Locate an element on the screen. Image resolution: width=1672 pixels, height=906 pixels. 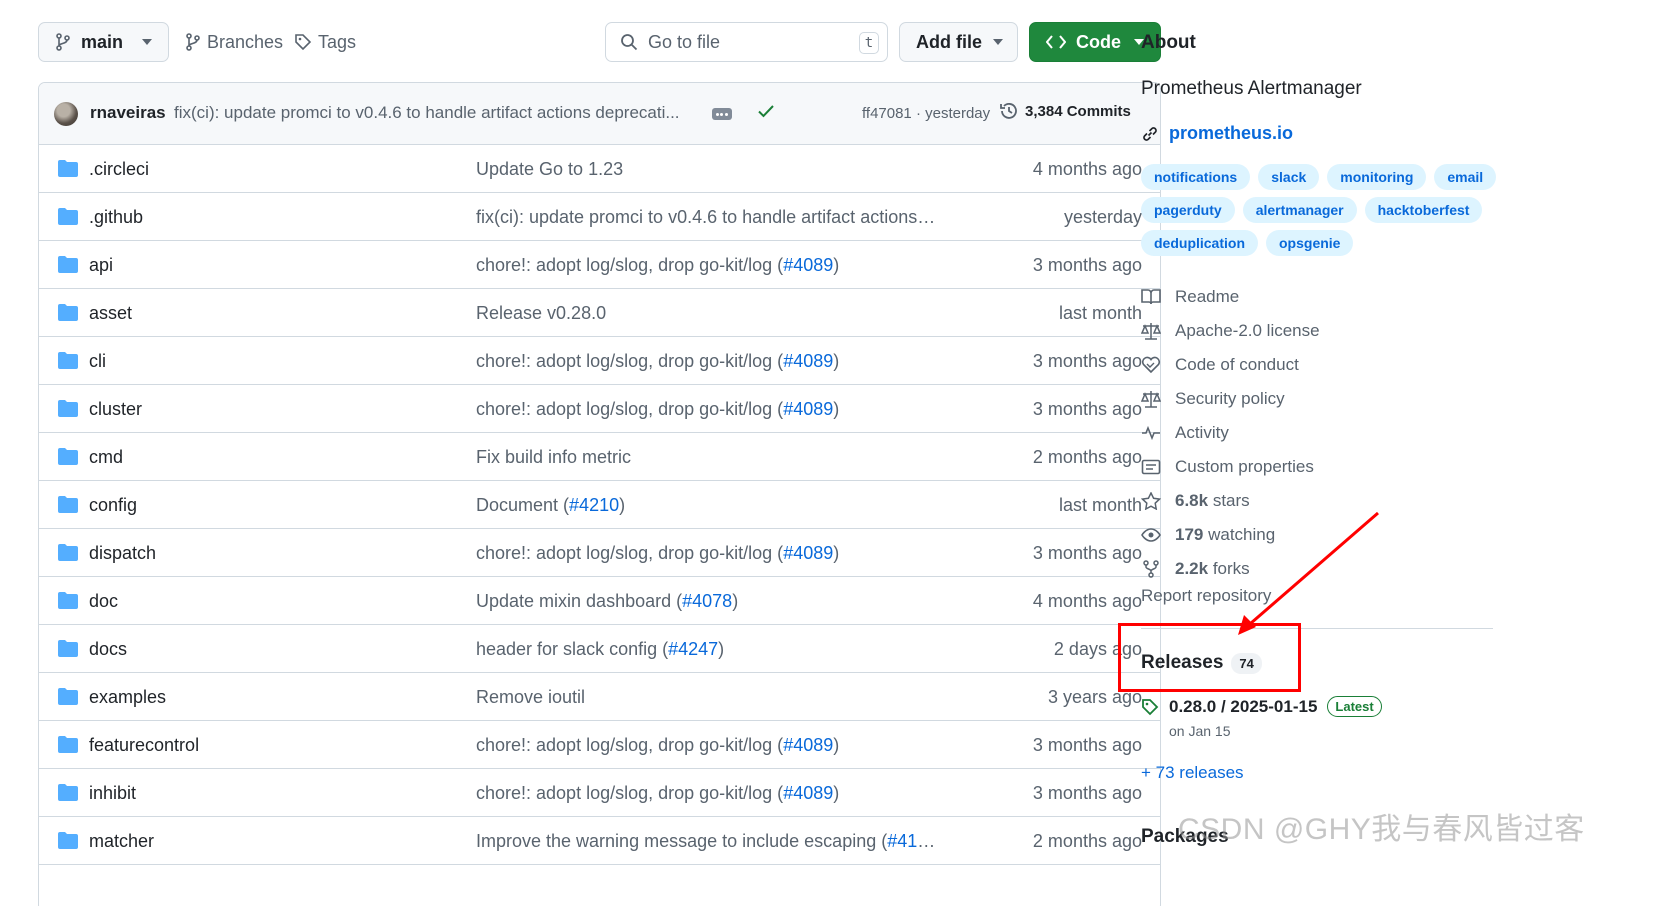
homepage-url: prometheus.io is located at coordinates (1231, 133).